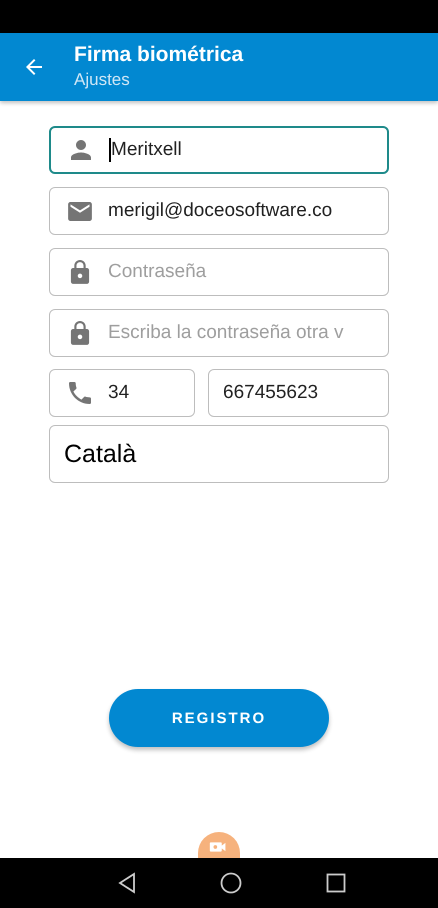  What do you see at coordinates (219, 150) in the screenshot?
I see `name-field: Meritxell` at bounding box center [219, 150].